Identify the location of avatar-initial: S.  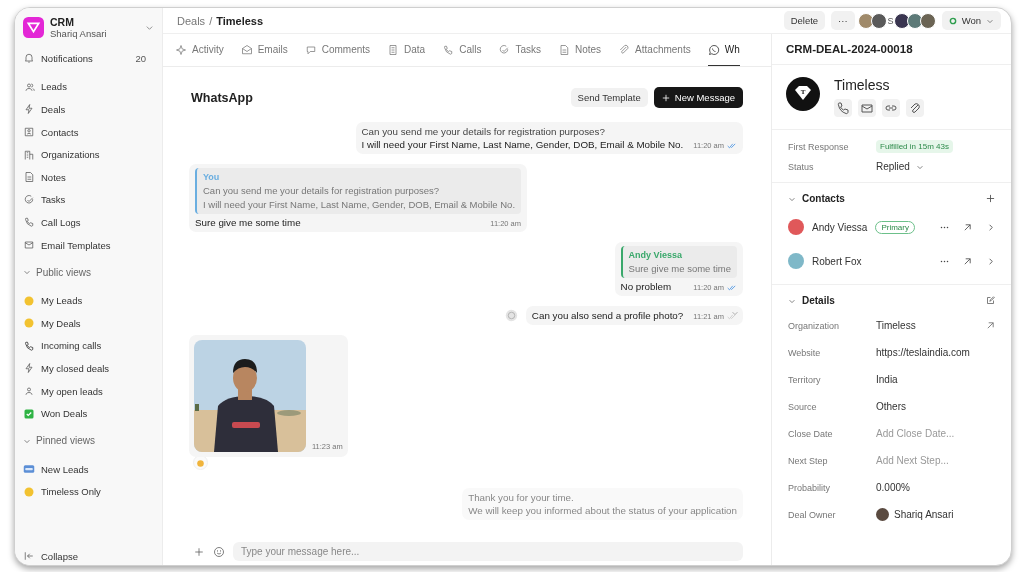
(890, 20).